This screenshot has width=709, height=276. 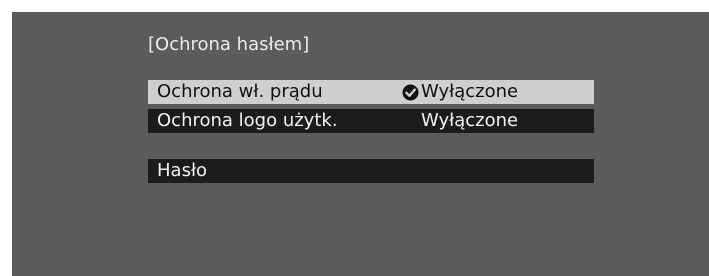 I want to click on menu-item-label: Hasło, so click(x=182, y=170).